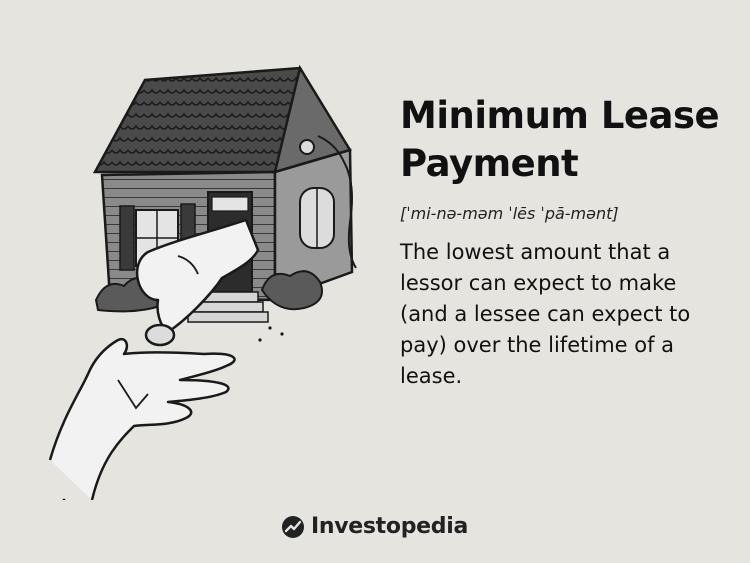 The height and width of the screenshot is (563, 750). I want to click on brand-name: Investopedia, so click(389, 526).